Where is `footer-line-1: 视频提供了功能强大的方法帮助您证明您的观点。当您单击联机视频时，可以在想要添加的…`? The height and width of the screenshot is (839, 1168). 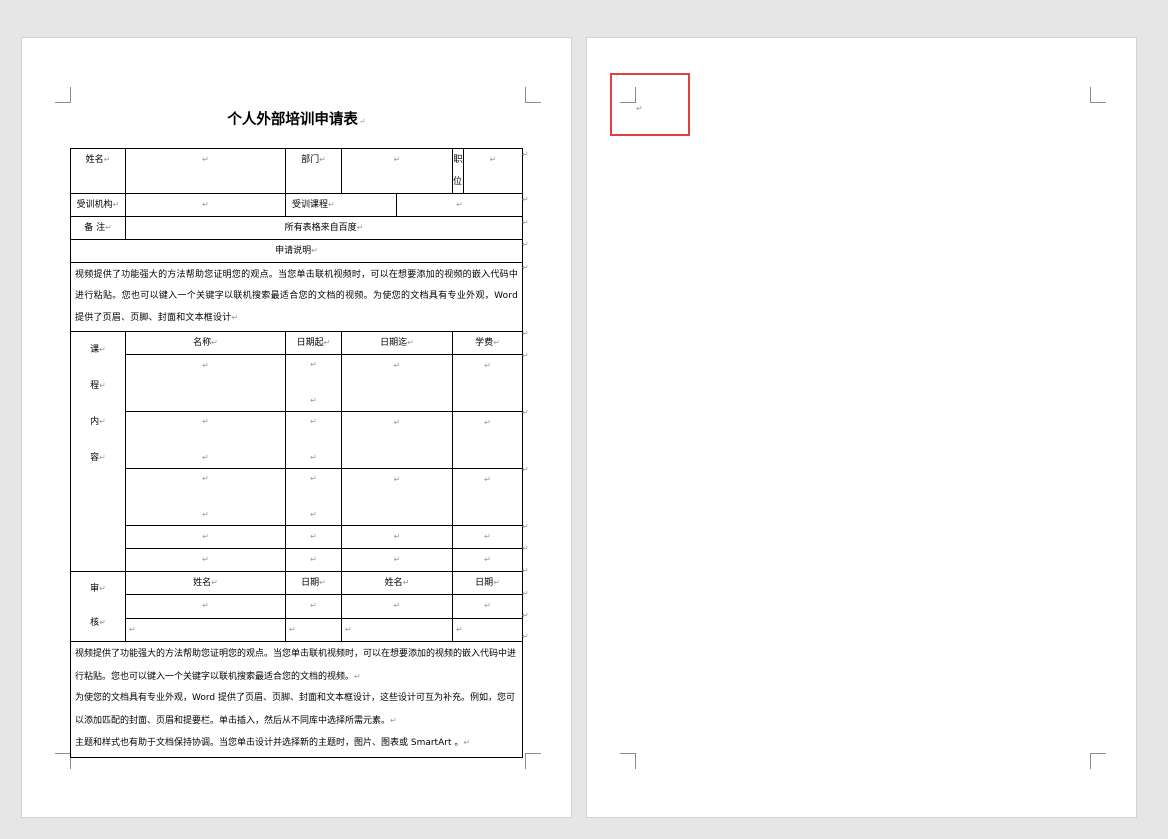
footer-line-1: 视频提供了功能强大的方法帮助您证明您的观点。当您单击联机视频时，可以在想要添加的… is located at coordinates (296, 665).